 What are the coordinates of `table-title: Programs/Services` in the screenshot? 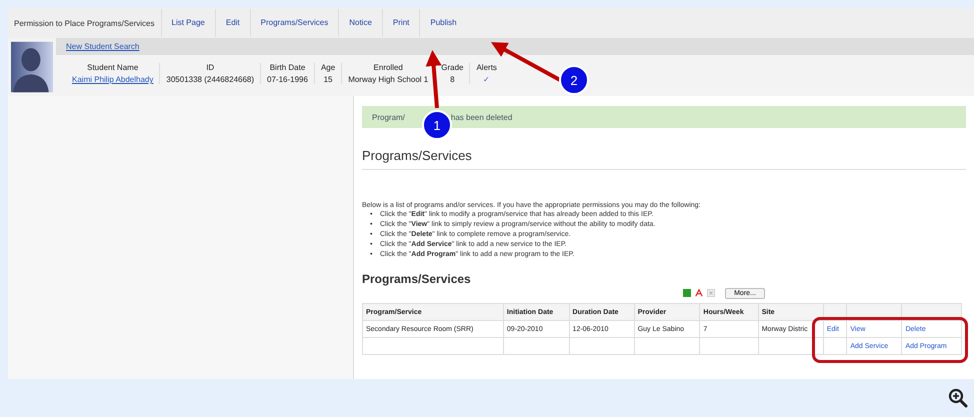 It's located at (417, 279).